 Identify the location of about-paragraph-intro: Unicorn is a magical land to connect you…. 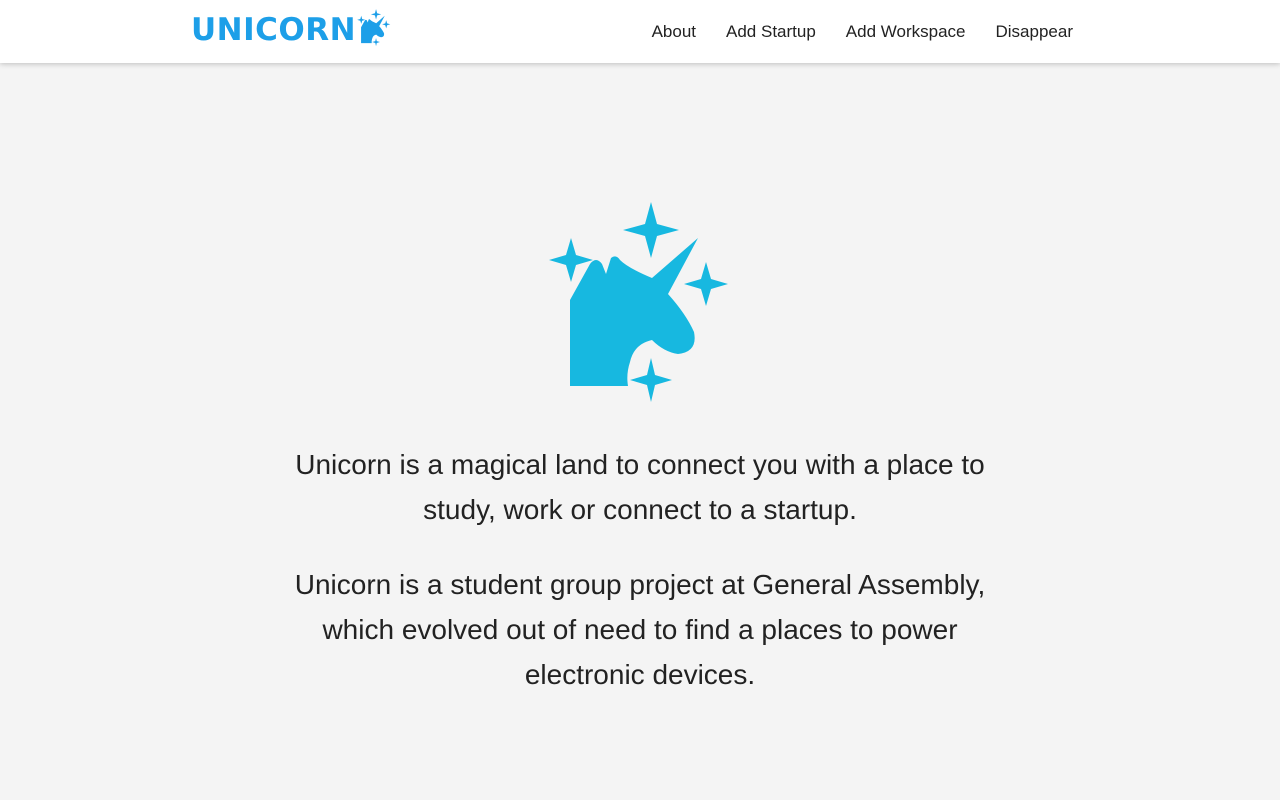
(640, 487).